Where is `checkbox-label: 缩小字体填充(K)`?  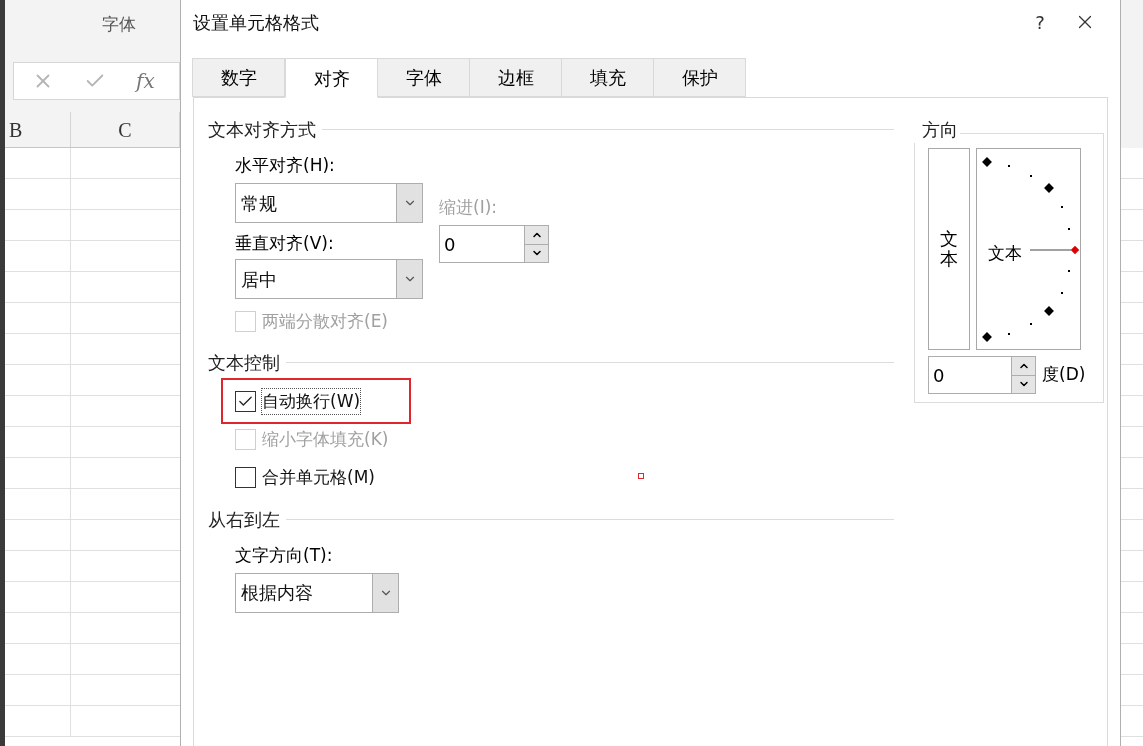 checkbox-label: 缩小字体填充(K) is located at coordinates (325, 439).